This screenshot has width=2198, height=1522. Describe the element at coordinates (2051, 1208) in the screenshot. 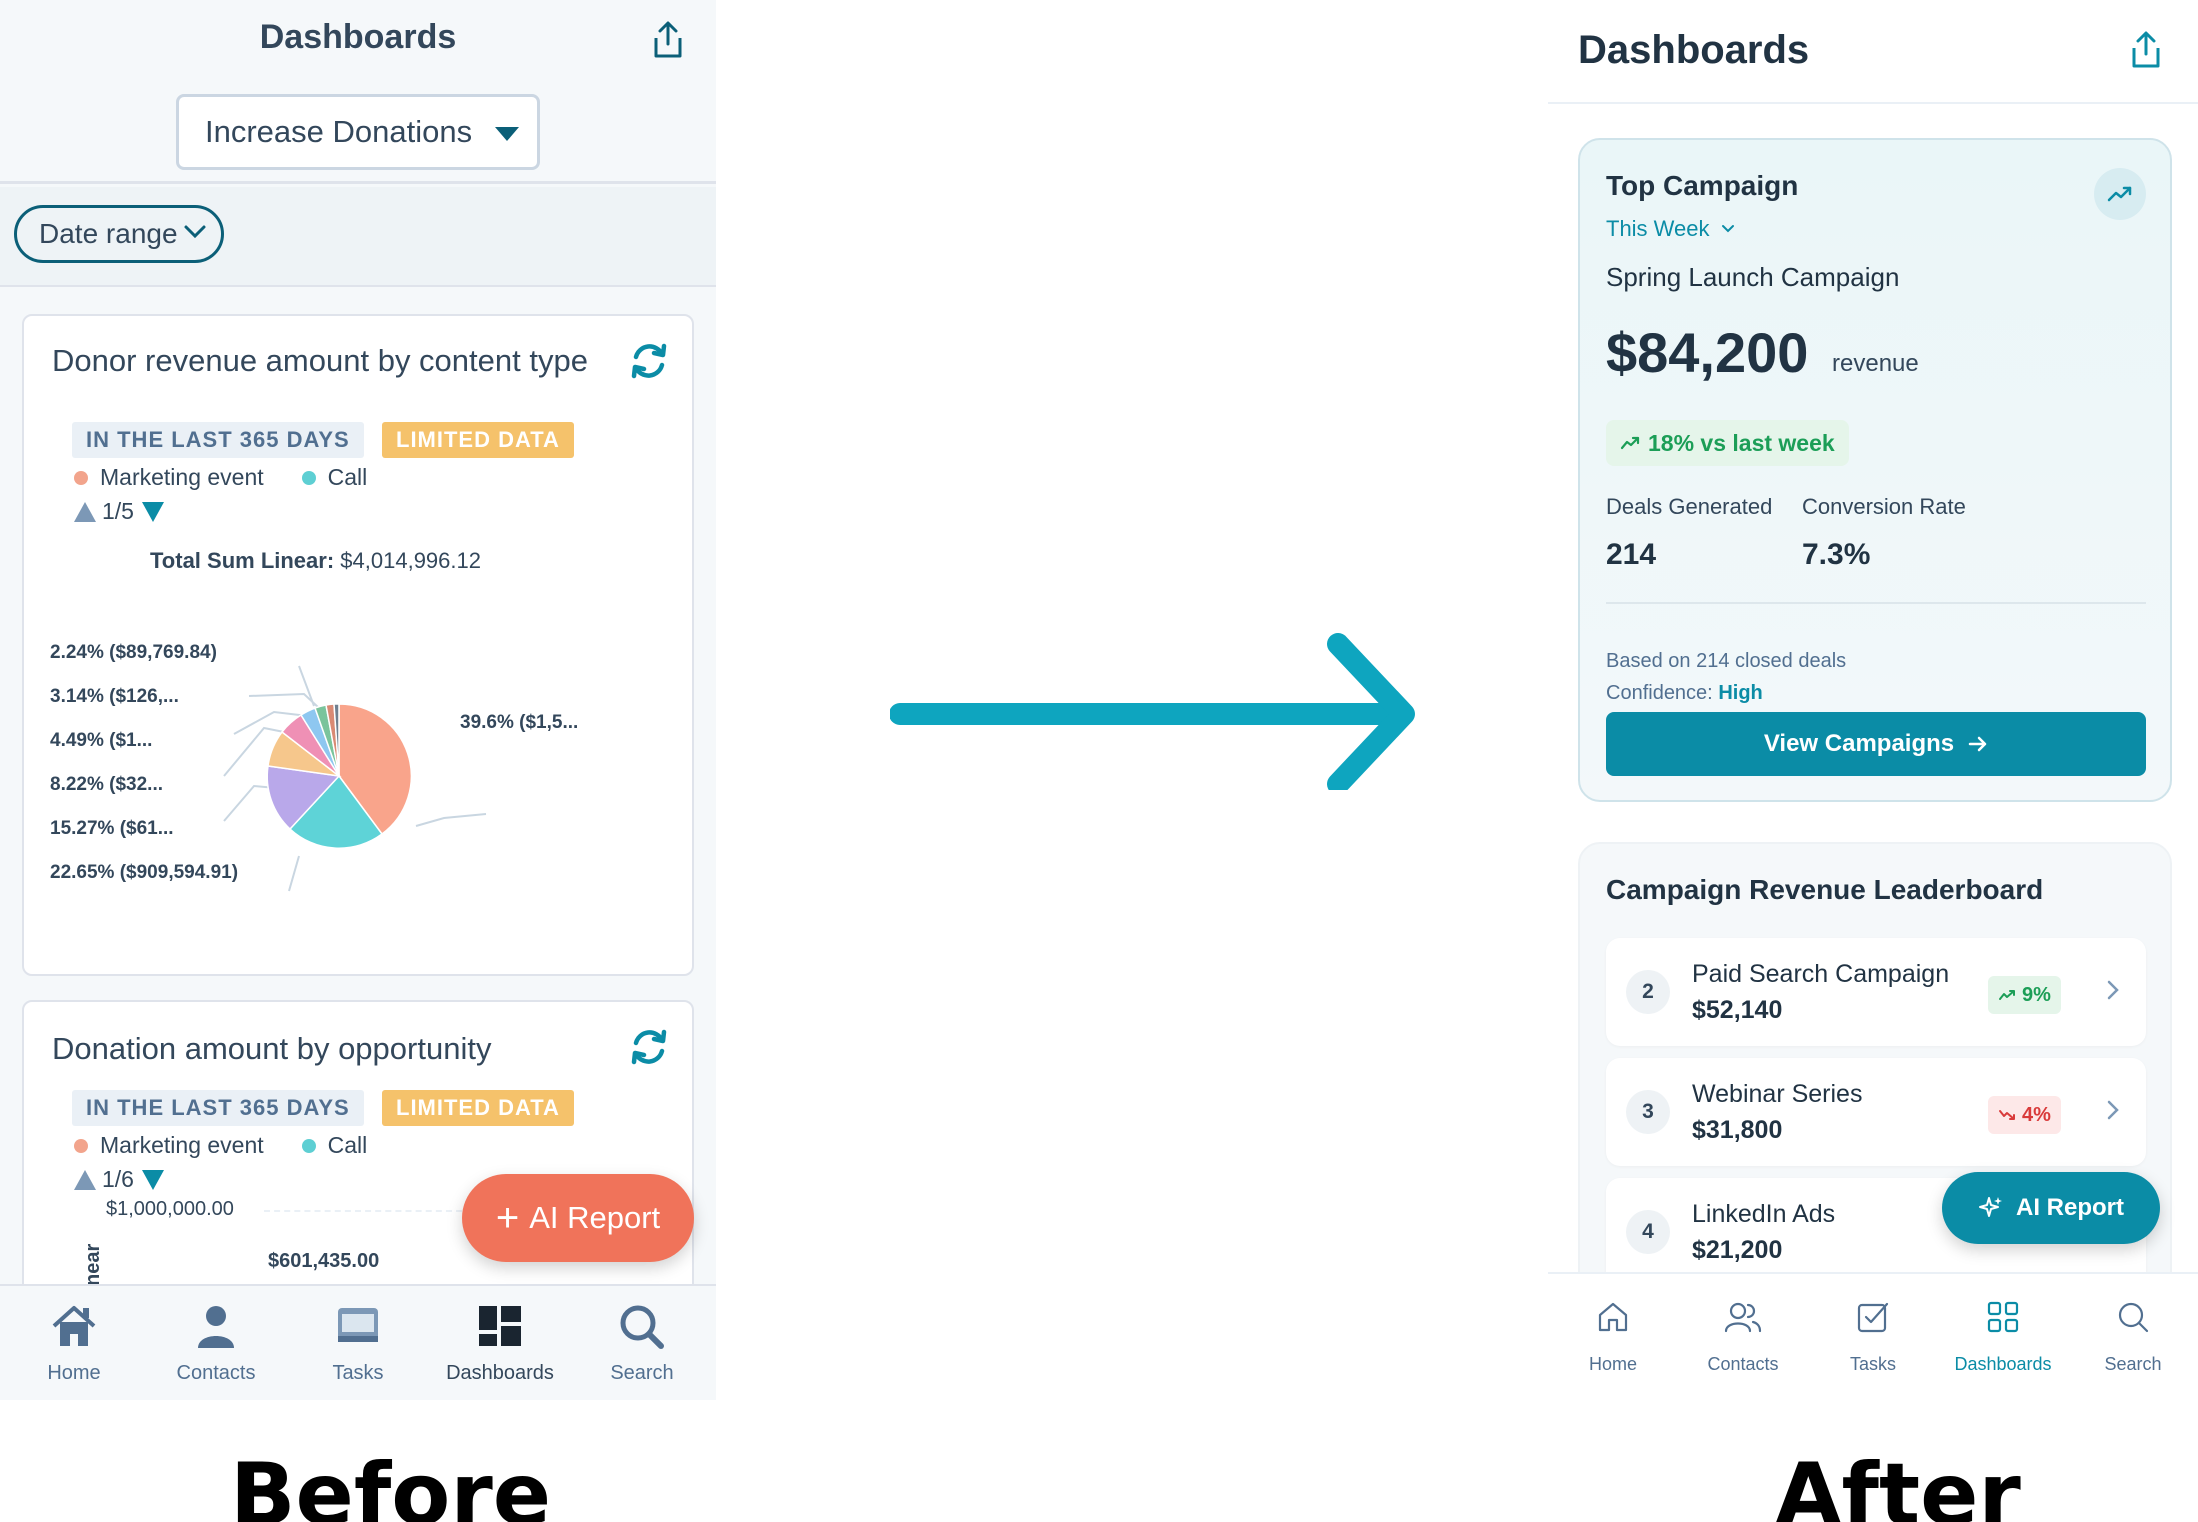

I see `ai-report-button: AI Report` at that location.